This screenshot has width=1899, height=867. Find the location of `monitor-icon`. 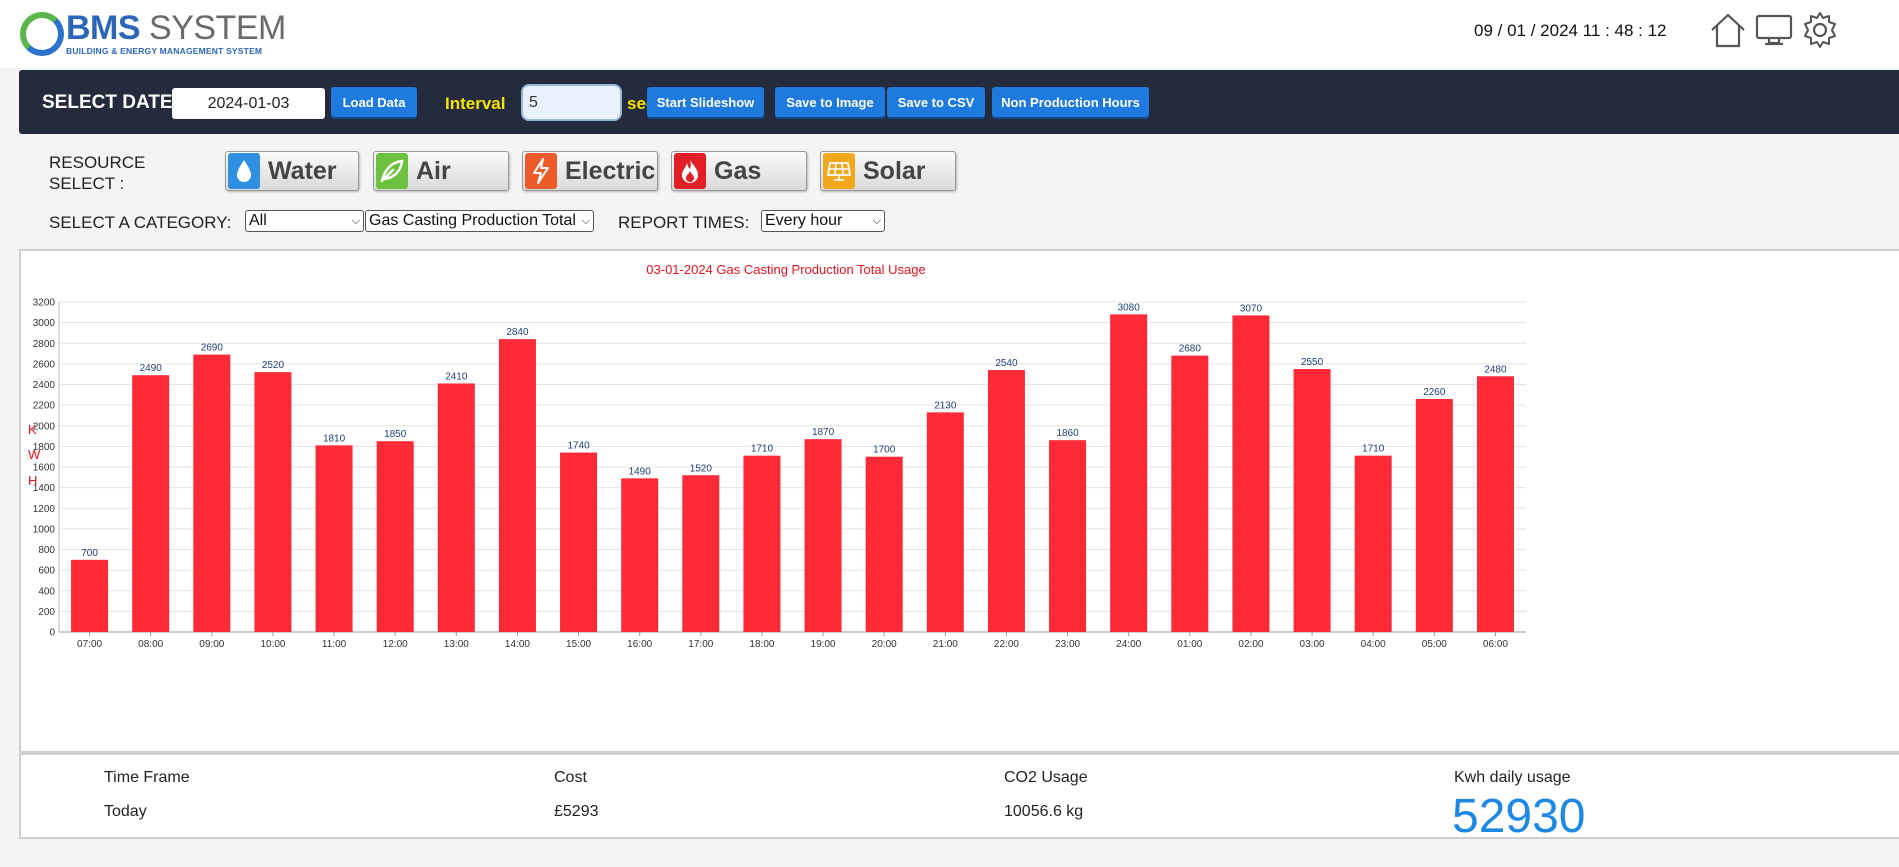

monitor-icon is located at coordinates (1774, 30).